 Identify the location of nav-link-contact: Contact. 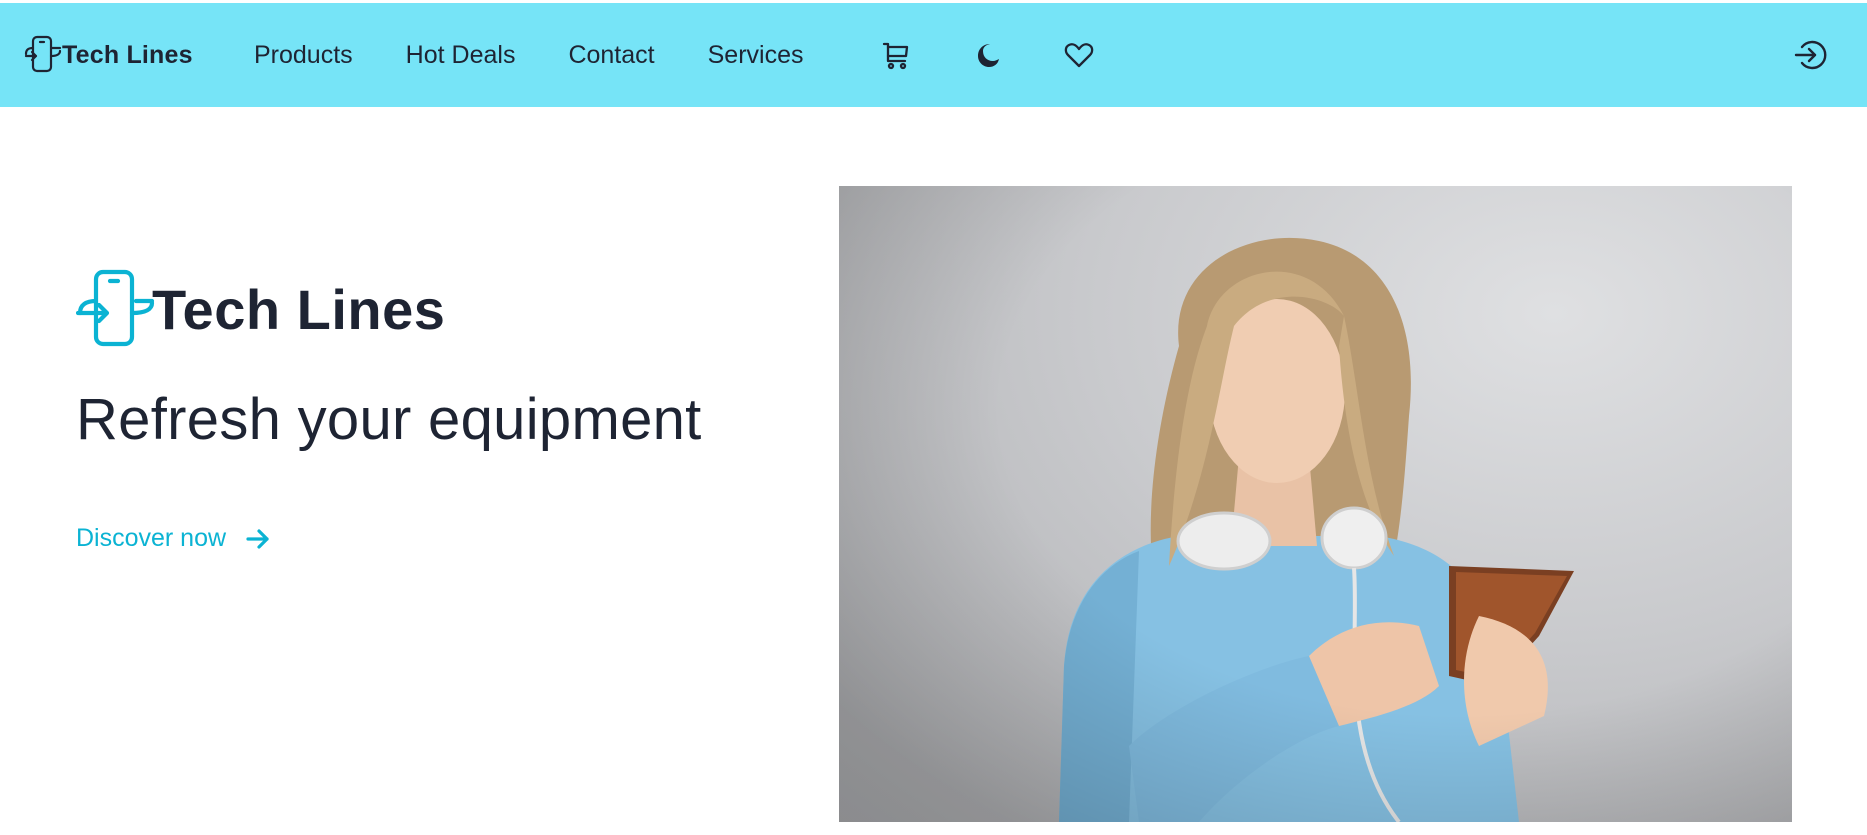
(611, 55).